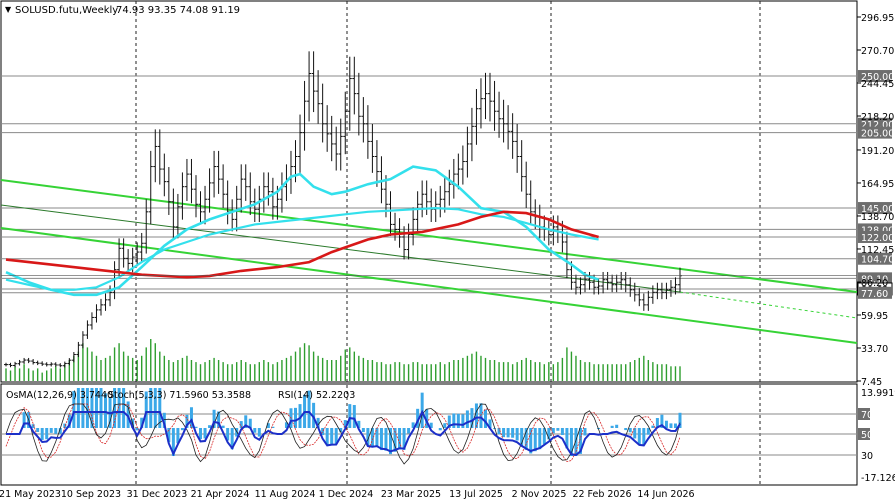 The width and height of the screenshot is (895, 503). Describe the element at coordinates (867, 435) in the screenshot. I see `indicator-tick-label: 50` at that location.